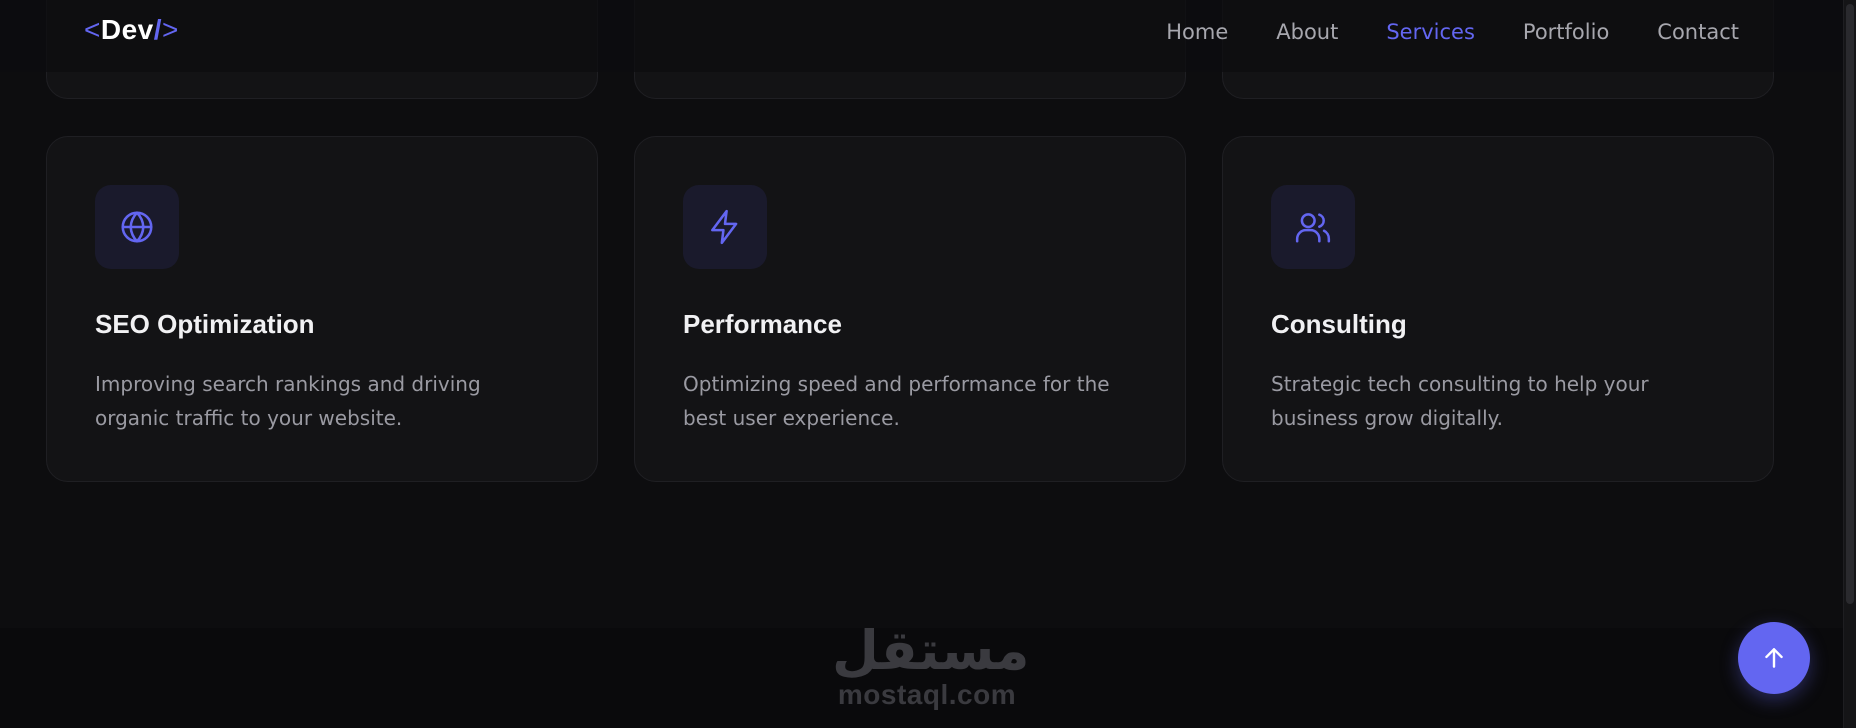 This screenshot has height=728, width=1856. I want to click on nav-about: About, so click(1307, 32).